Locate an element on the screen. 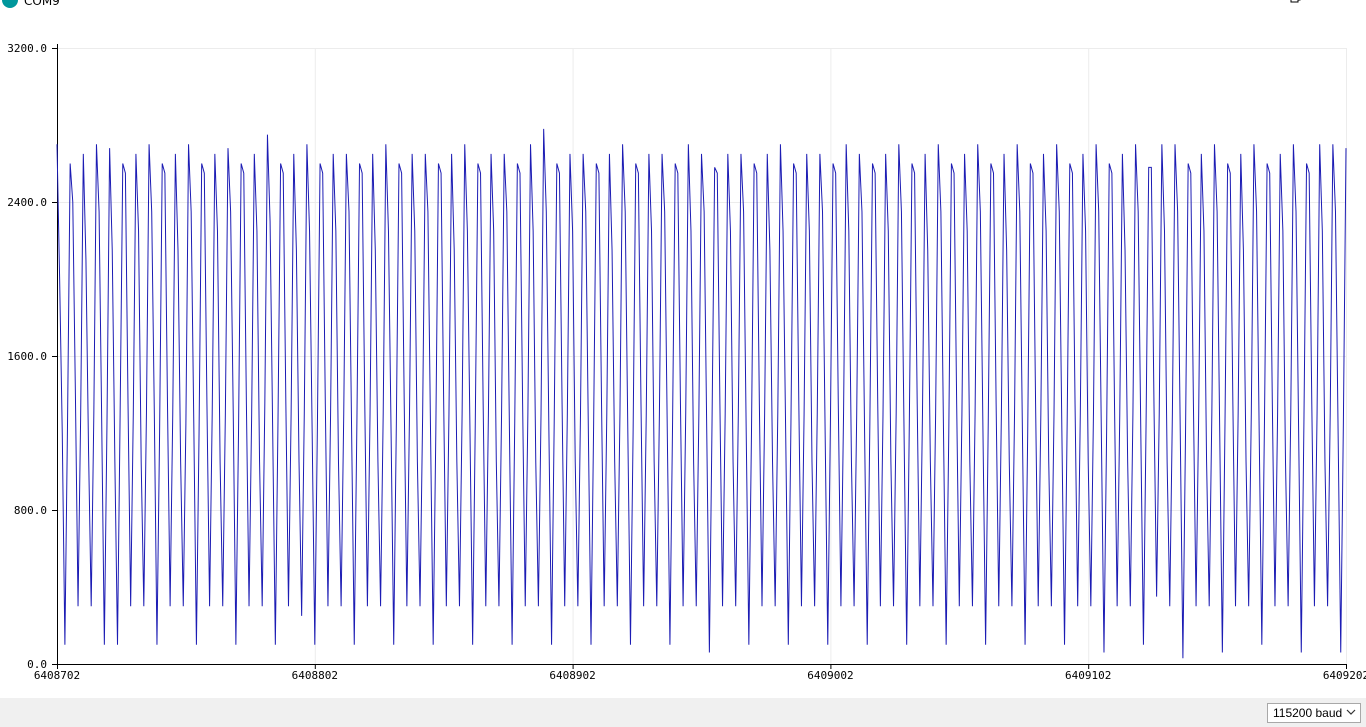 This screenshot has height=727, width=1366. x-tick-label: 6409102 is located at coordinates (1088, 675).